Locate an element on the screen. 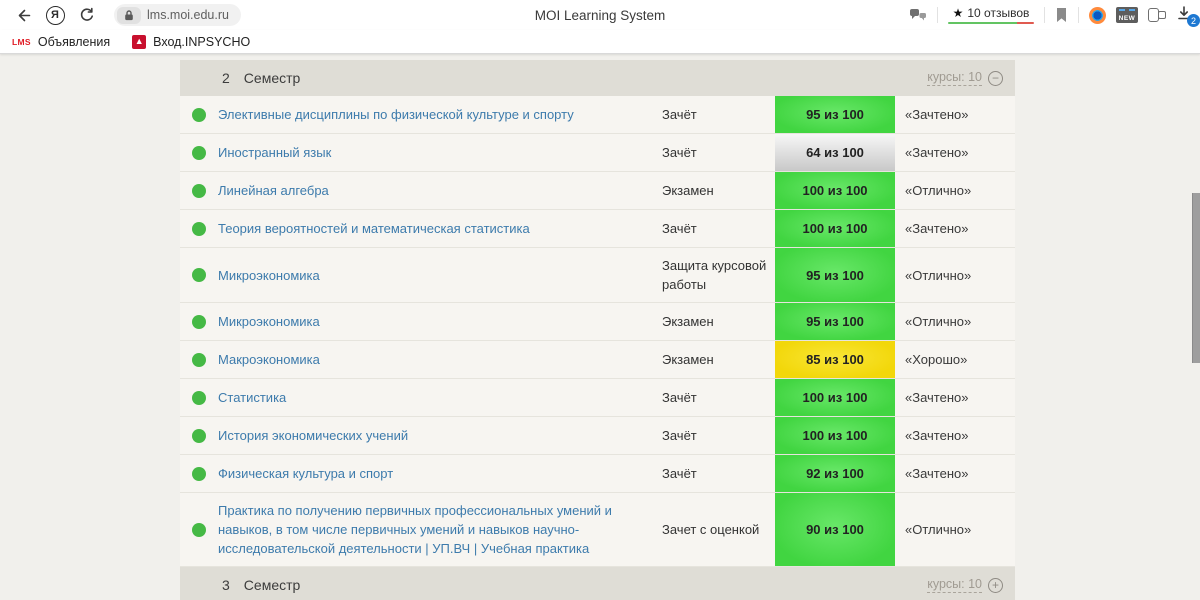 The width and height of the screenshot is (1200, 600). bookmark-page-button is located at coordinates (1061, 15).